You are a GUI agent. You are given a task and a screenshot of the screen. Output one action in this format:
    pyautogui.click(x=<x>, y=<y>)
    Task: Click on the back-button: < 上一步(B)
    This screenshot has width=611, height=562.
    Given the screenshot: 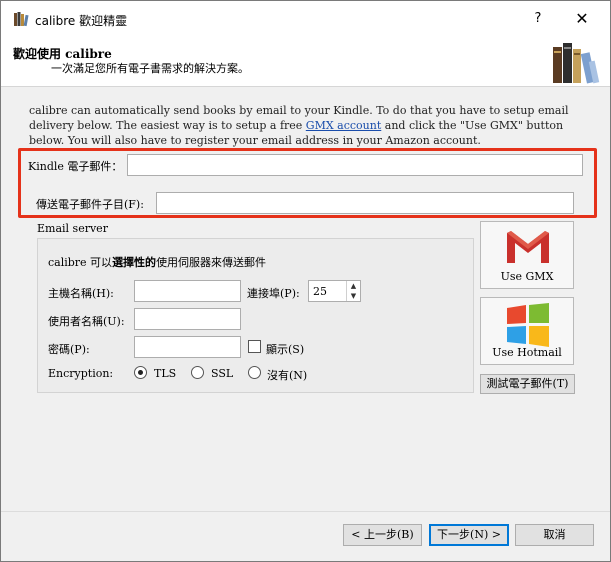 What is the action you would take?
    pyautogui.click(x=382, y=535)
    